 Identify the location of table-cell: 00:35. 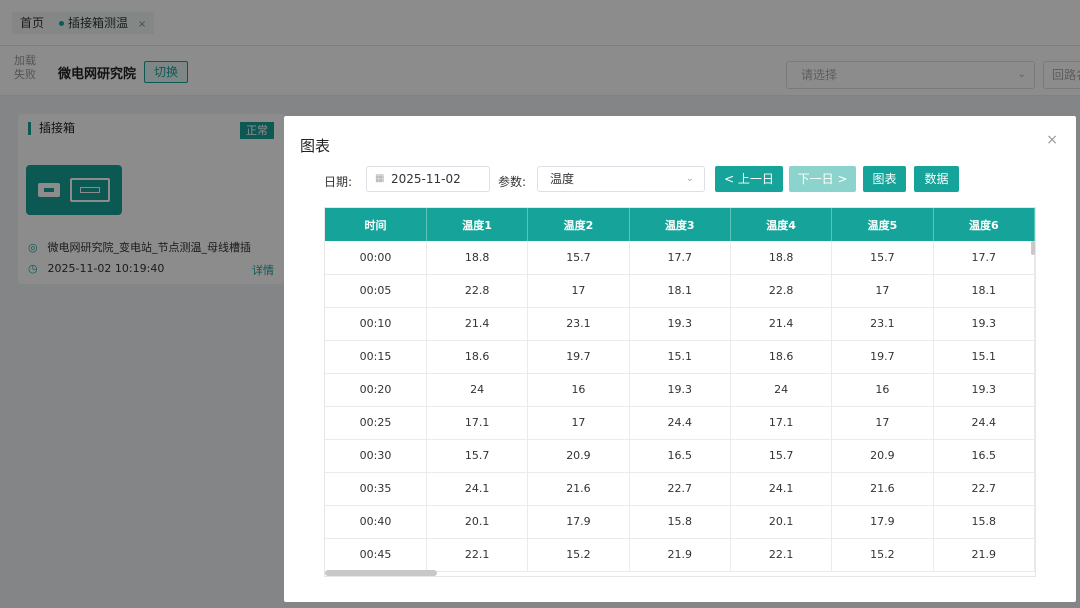
(376, 489).